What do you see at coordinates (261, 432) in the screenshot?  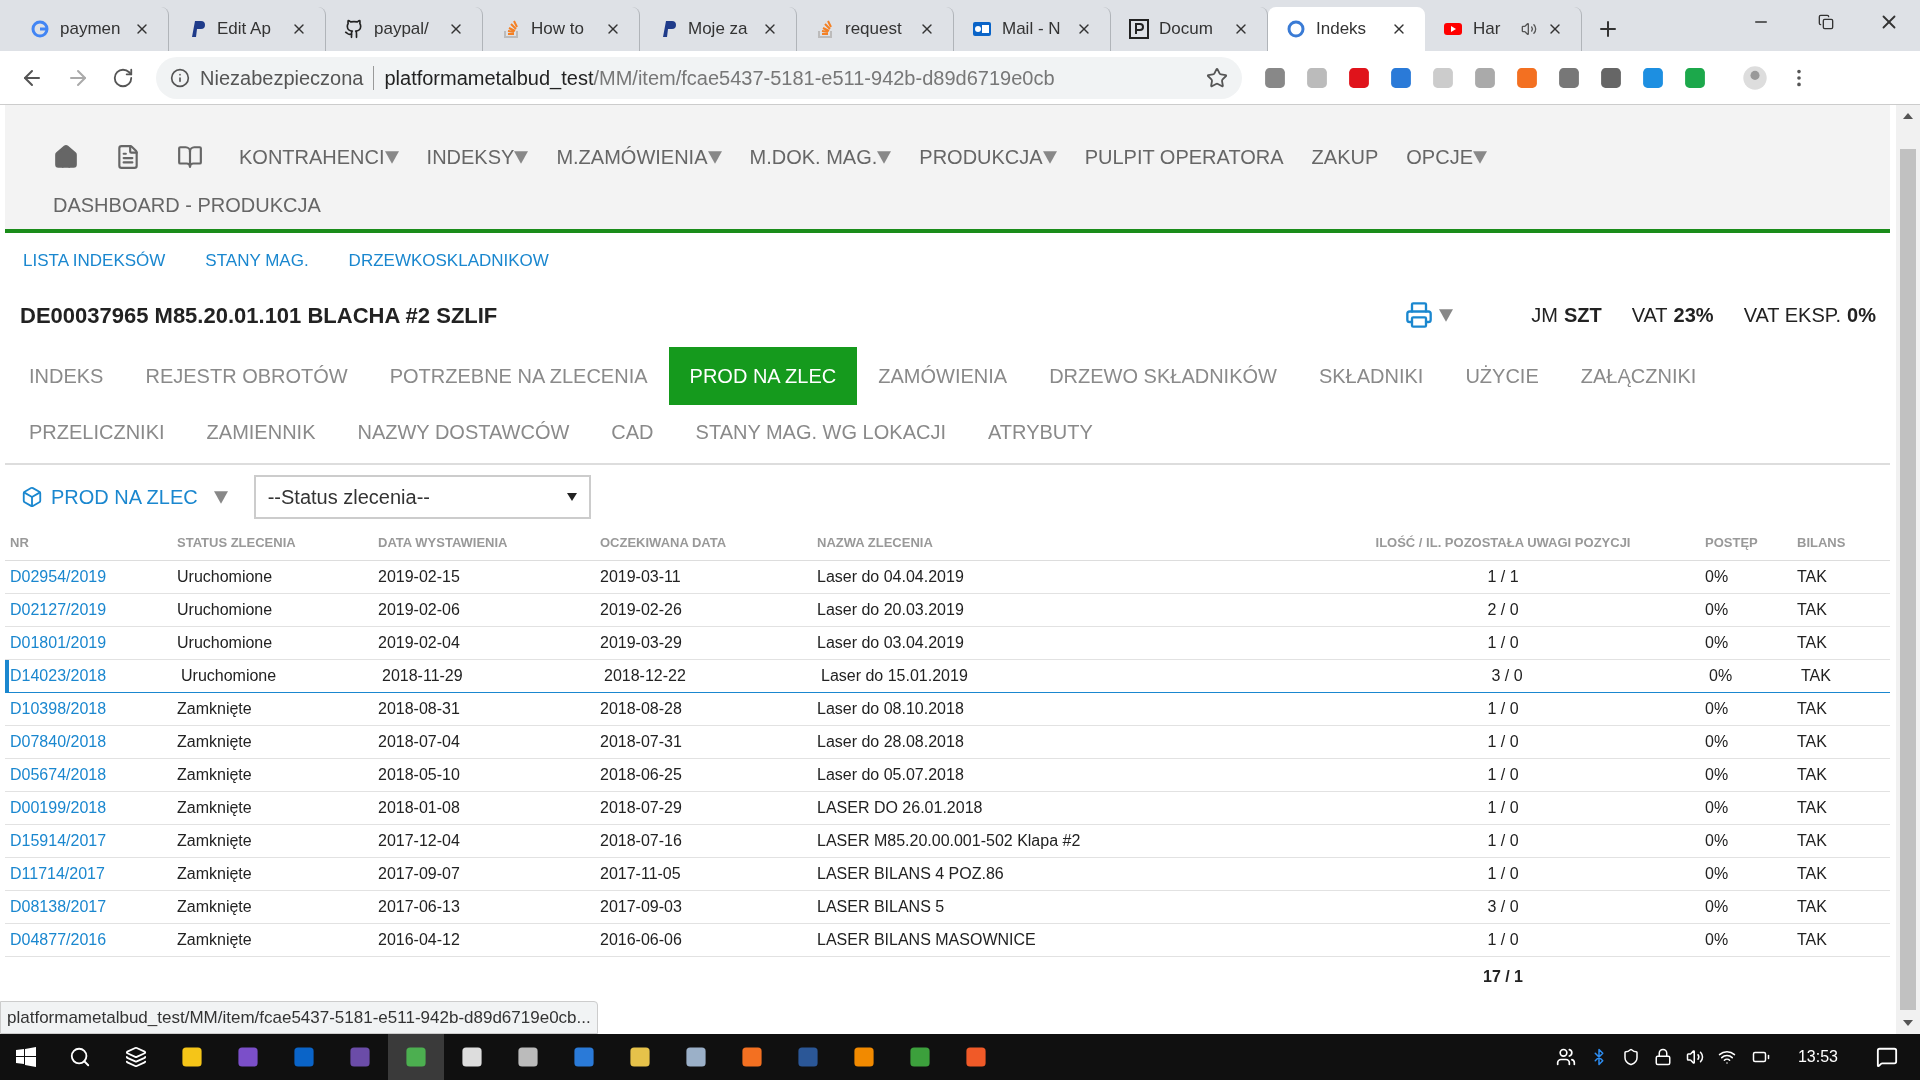 I see `tab: ZAMIENNIK` at bounding box center [261, 432].